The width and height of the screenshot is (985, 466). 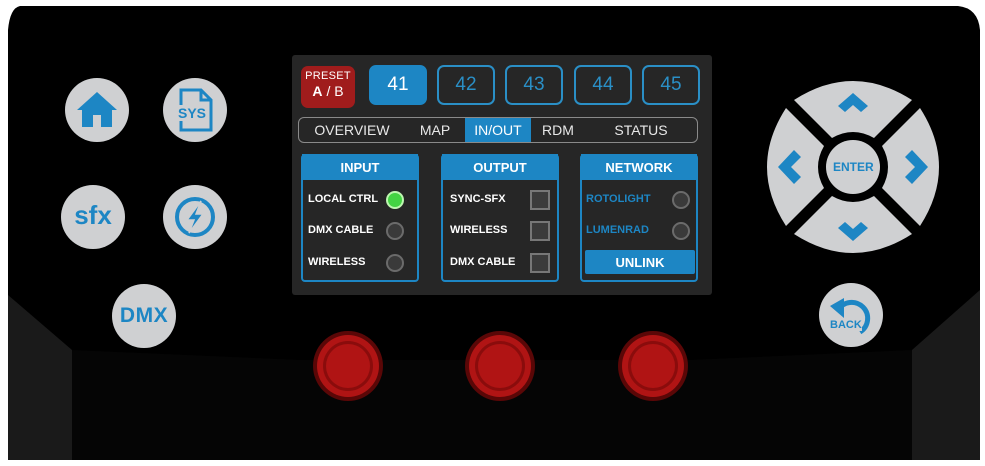 What do you see at coordinates (641, 130) in the screenshot?
I see `tab-status: STATUS` at bounding box center [641, 130].